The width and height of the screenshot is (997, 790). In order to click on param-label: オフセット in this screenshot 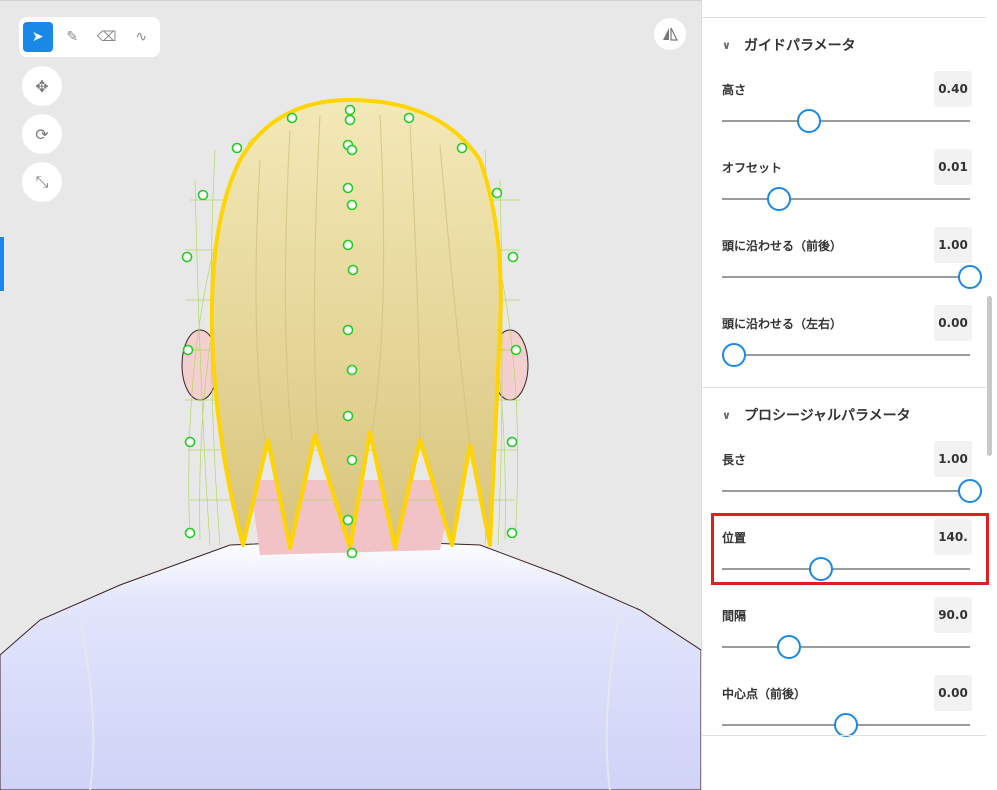, I will do `click(752, 168)`.